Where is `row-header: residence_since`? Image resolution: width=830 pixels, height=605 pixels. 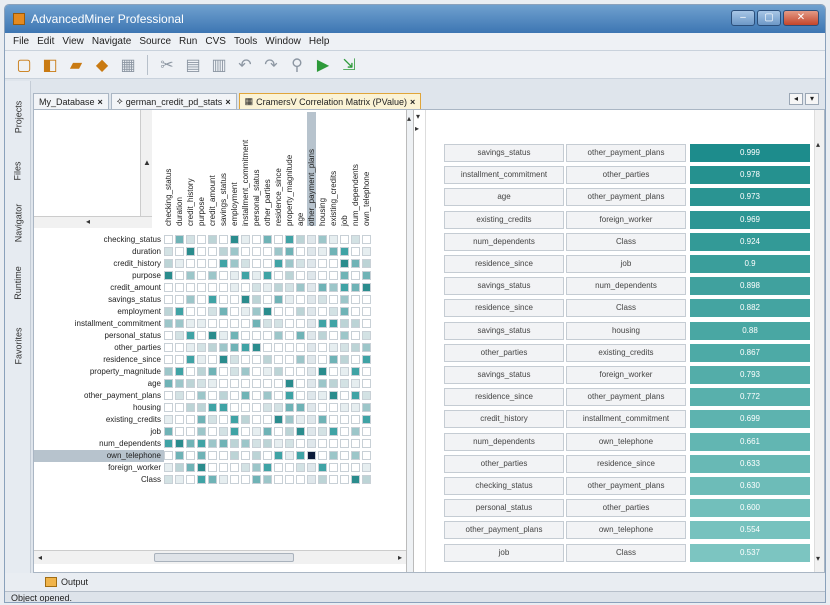
row-header: residence_since is located at coordinates (99, 360).